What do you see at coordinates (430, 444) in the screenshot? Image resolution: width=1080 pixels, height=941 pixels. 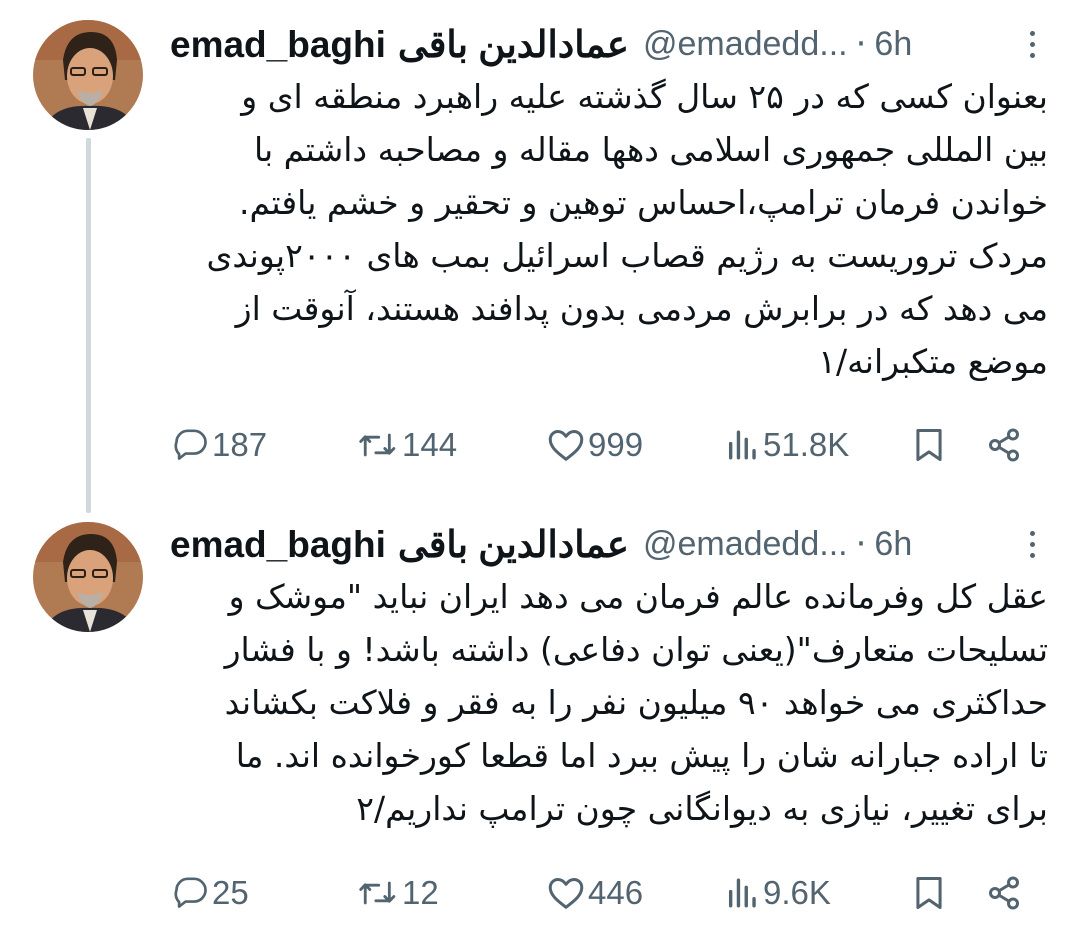 I see `retweet-count: 144` at bounding box center [430, 444].